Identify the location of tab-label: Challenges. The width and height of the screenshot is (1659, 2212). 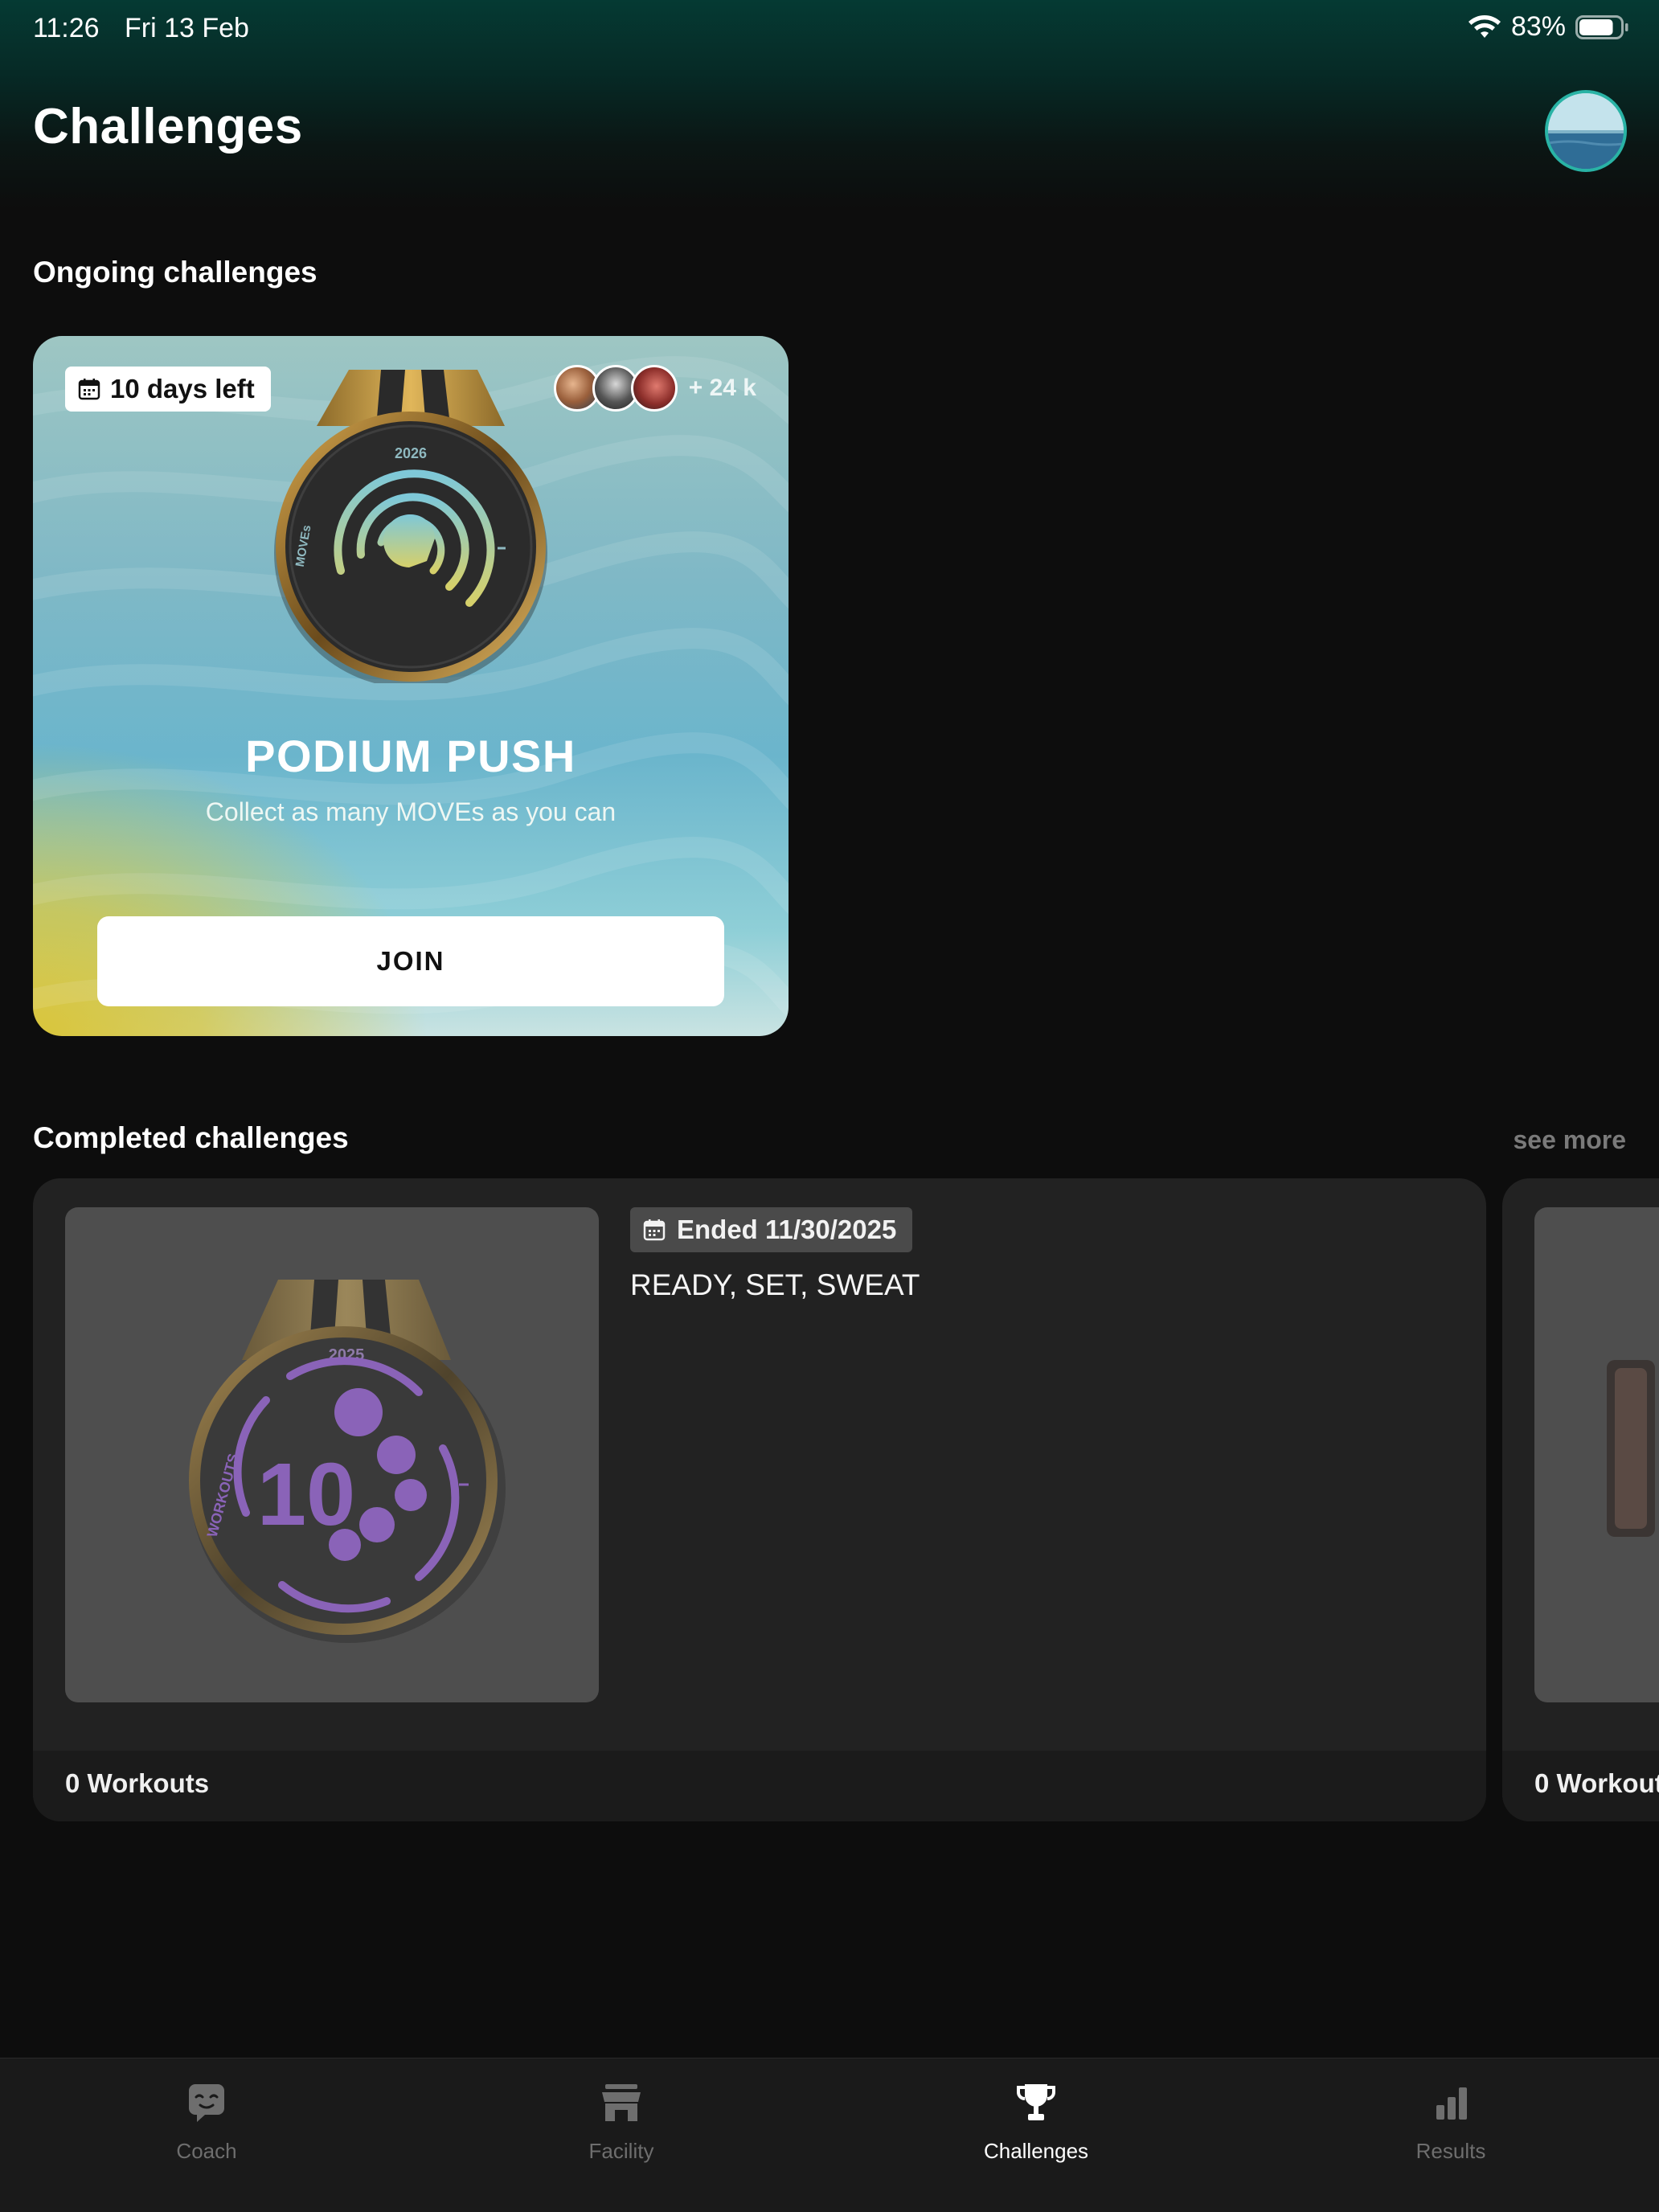
(1036, 2151).